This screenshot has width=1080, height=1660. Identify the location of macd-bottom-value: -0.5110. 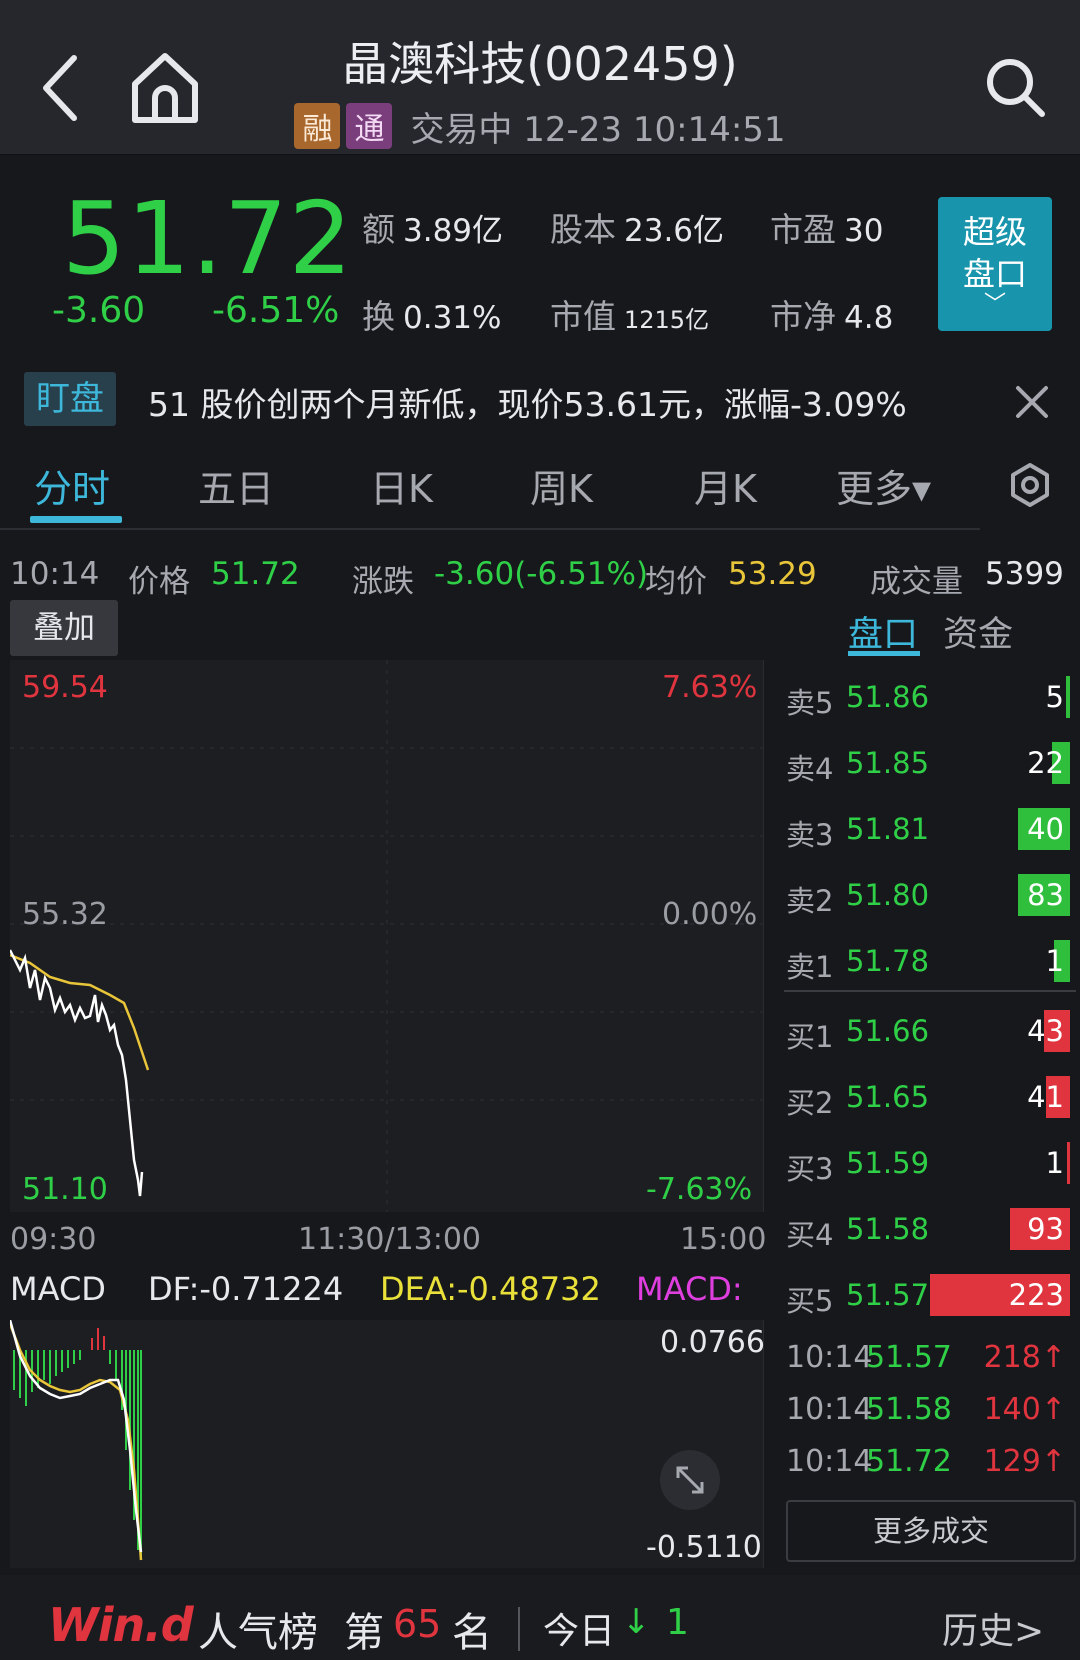
(704, 1547).